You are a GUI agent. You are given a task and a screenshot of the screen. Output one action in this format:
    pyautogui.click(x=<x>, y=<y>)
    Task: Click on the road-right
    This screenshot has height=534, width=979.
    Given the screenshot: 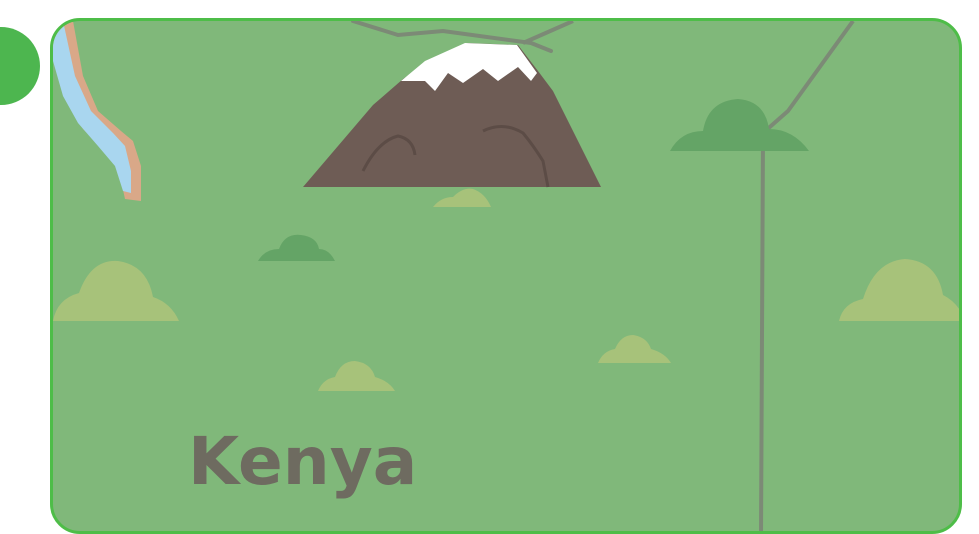 What is the action you would take?
    pyautogui.click(x=807, y=276)
    